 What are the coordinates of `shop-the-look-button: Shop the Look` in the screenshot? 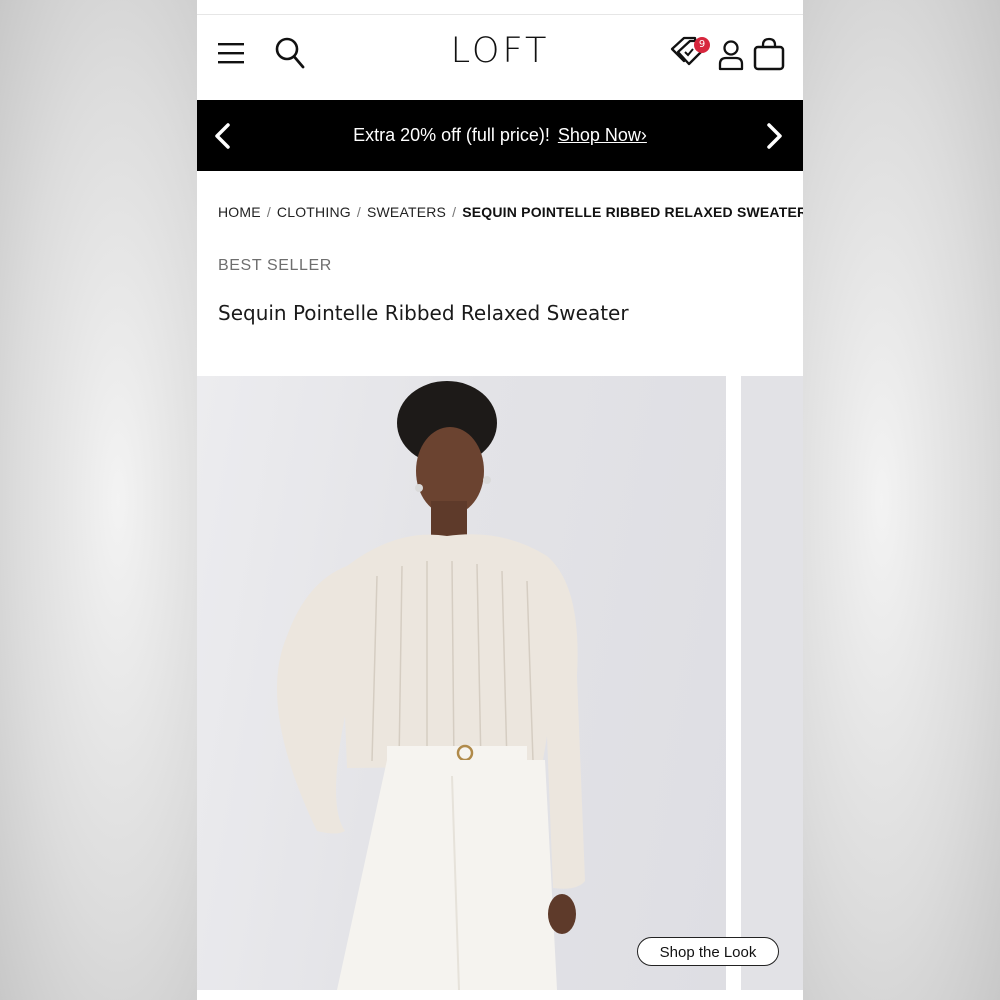 It's located at (708, 951).